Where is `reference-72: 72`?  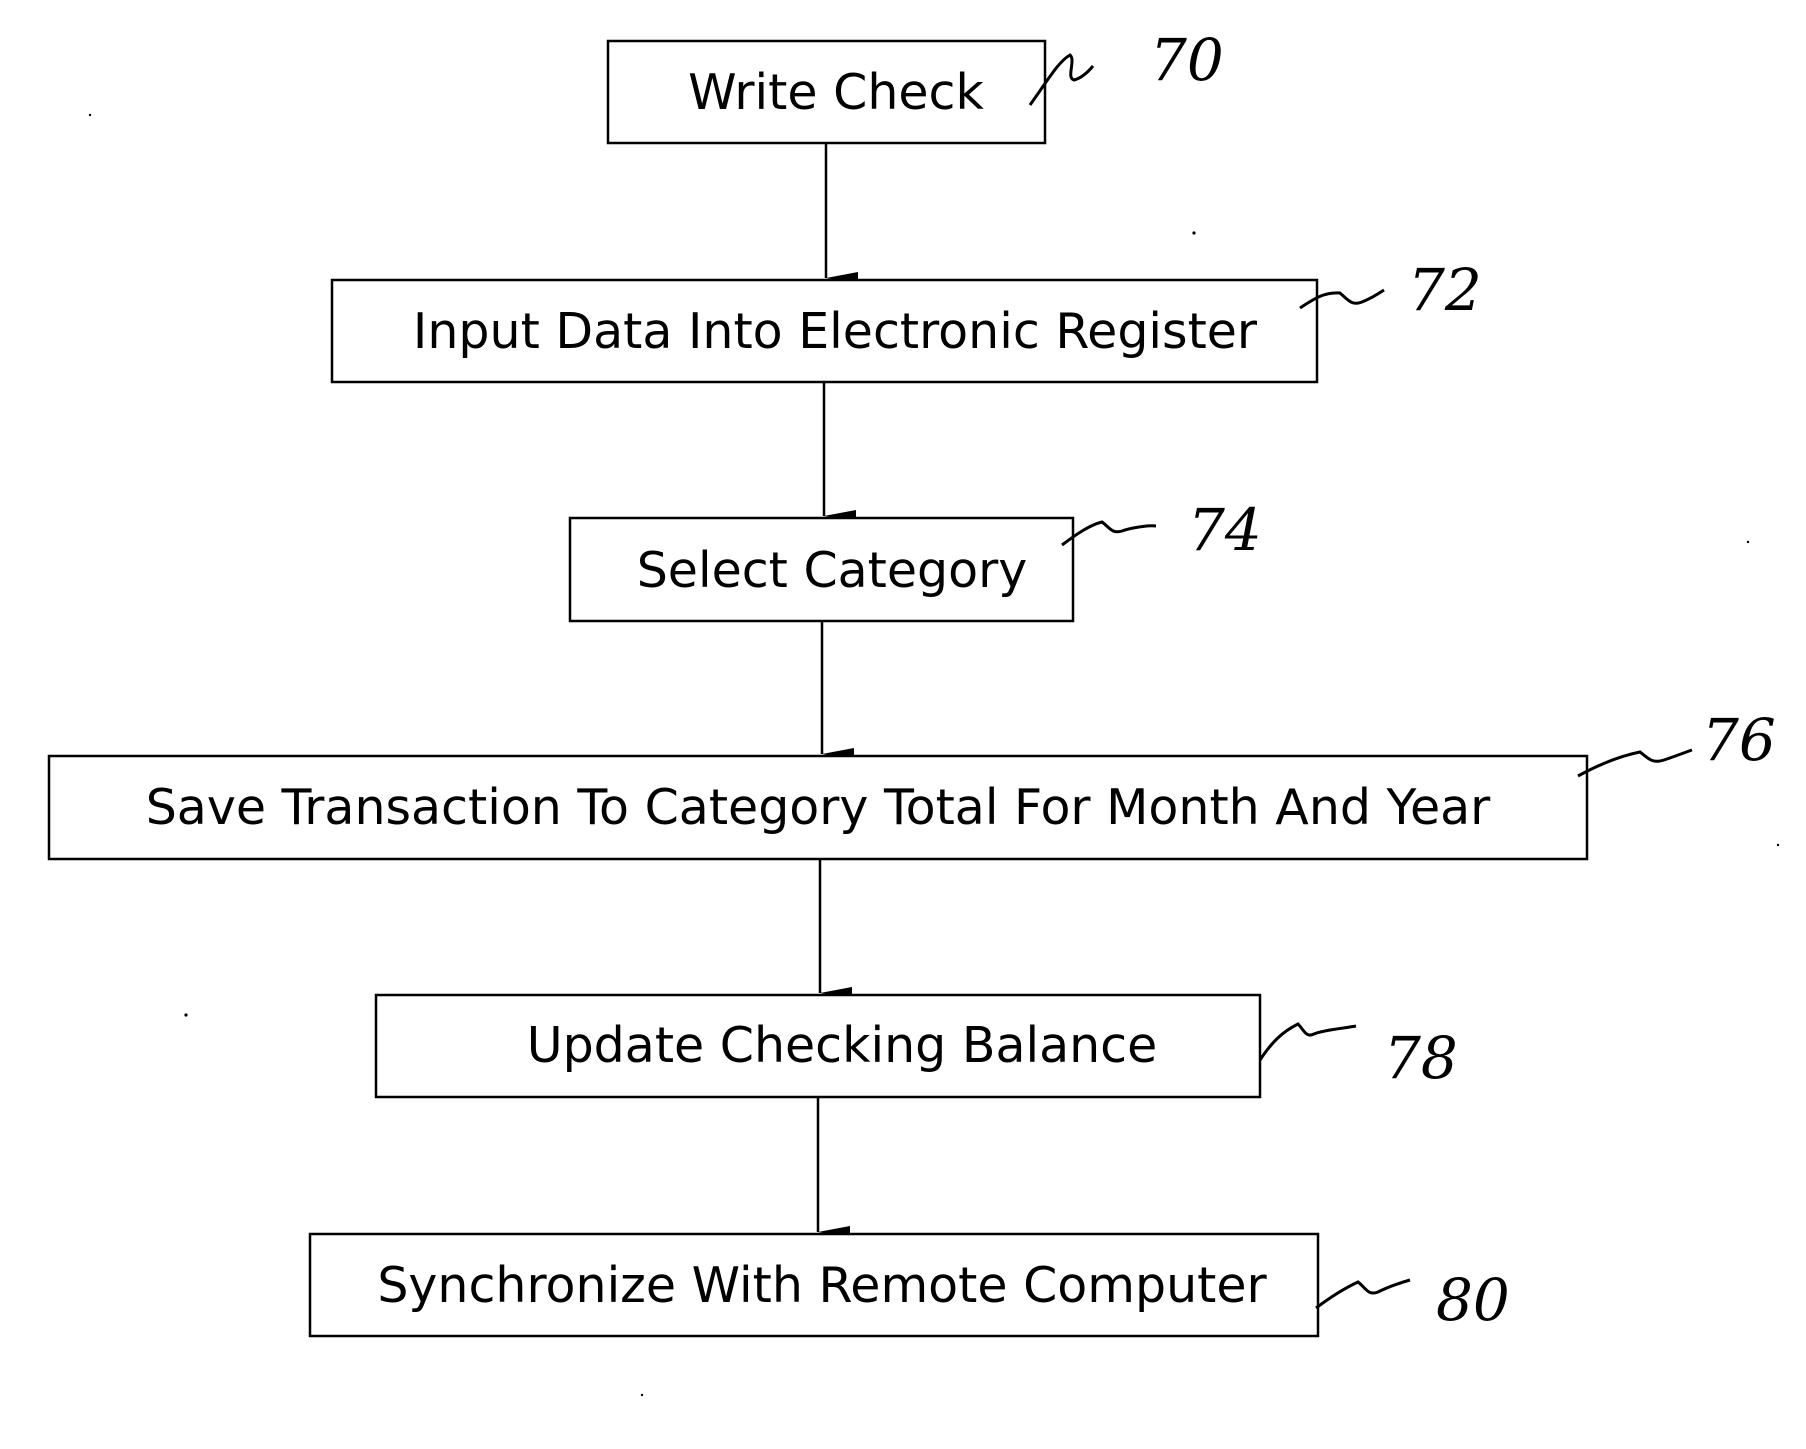 reference-72: 72 is located at coordinates (1390, 290).